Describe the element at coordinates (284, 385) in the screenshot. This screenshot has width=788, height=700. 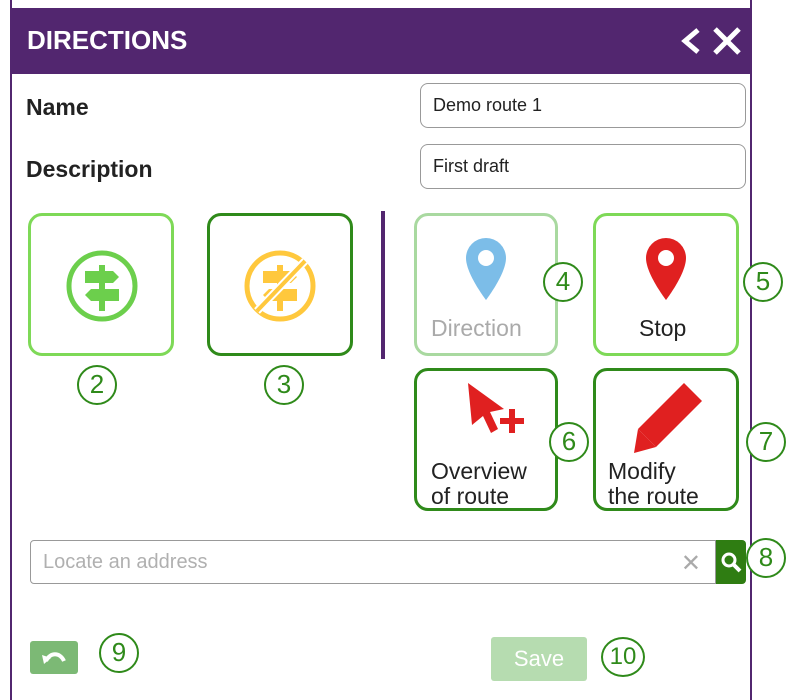
I see `callout-3: 3` at that location.